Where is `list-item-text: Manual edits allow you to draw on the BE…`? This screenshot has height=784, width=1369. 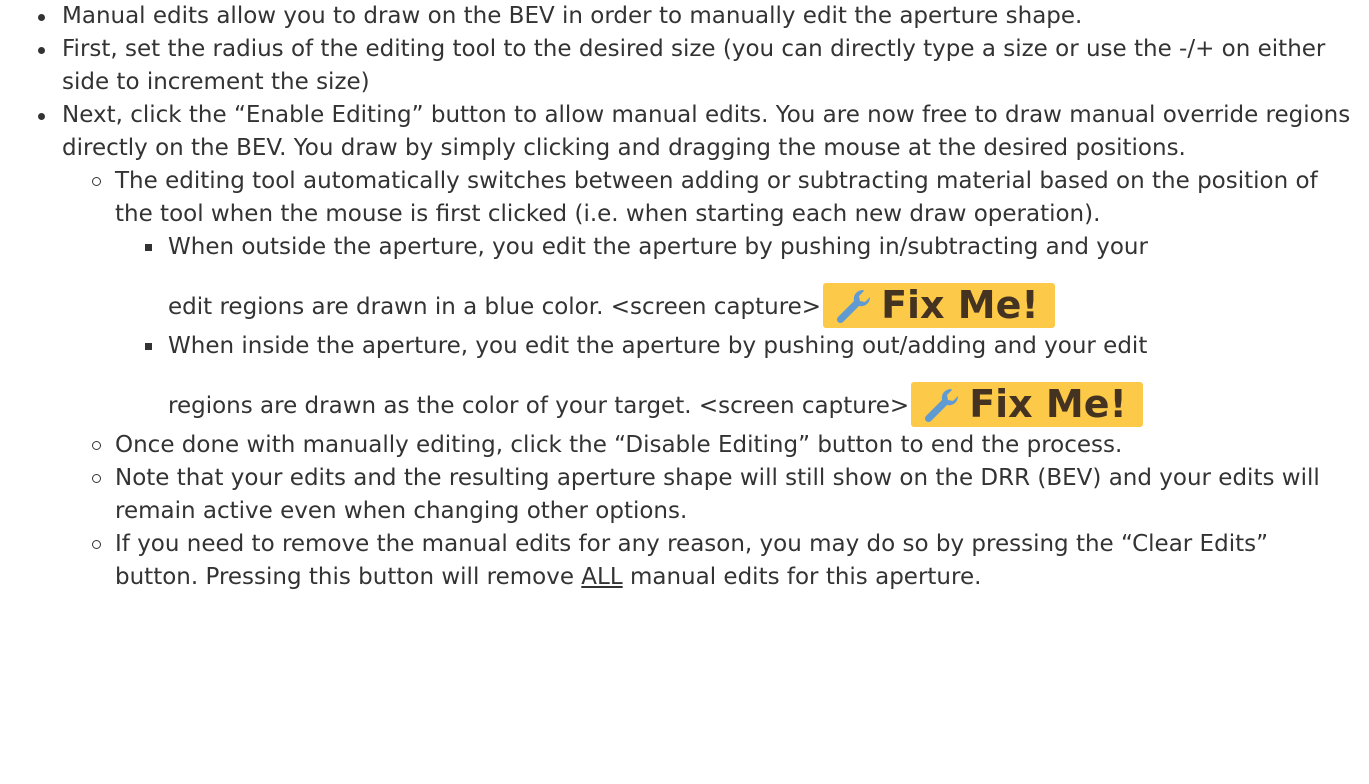
list-item-text: Manual edits allow you to draw on the BE… is located at coordinates (572, 16).